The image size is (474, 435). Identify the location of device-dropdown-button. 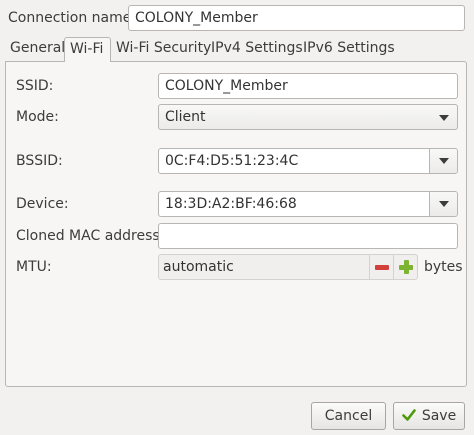
(443, 204).